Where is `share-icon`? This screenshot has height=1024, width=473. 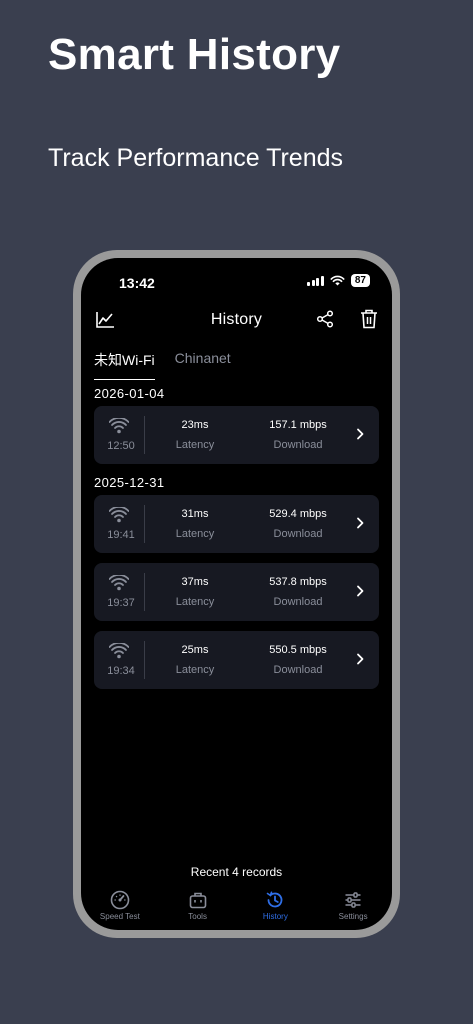
share-icon is located at coordinates (325, 319).